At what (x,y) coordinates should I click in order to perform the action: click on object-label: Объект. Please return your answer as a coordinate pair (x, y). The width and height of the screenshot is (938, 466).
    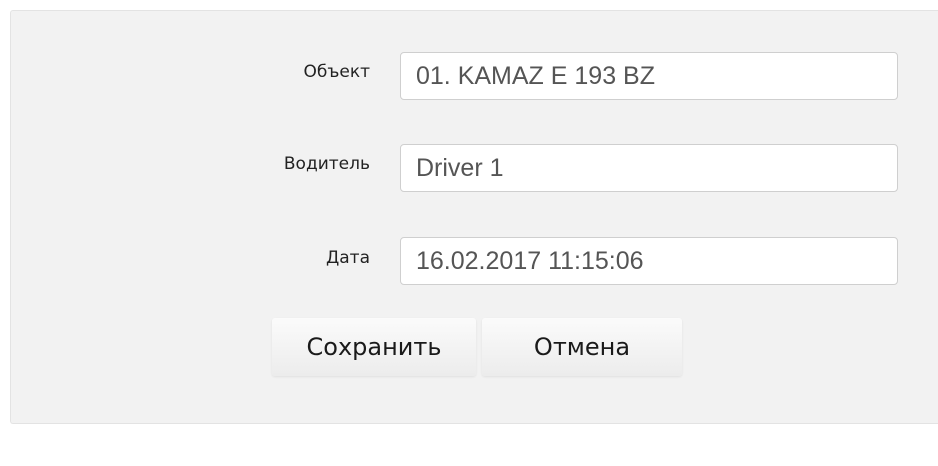
    Looking at the image, I should click on (336, 72).